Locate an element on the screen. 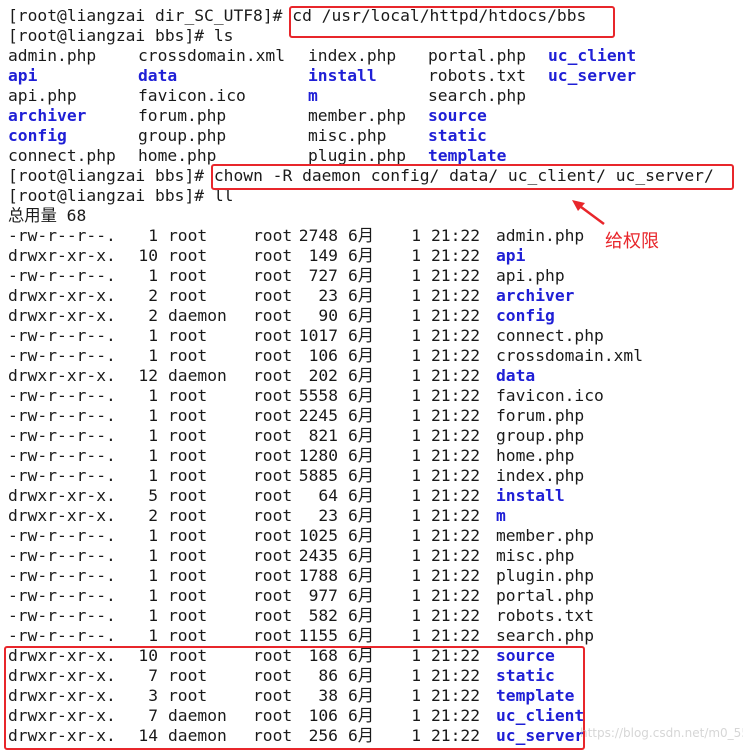 Image resolution: width=743 pixels, height=751 pixels. ll-name: robots.txt is located at coordinates (545, 615).